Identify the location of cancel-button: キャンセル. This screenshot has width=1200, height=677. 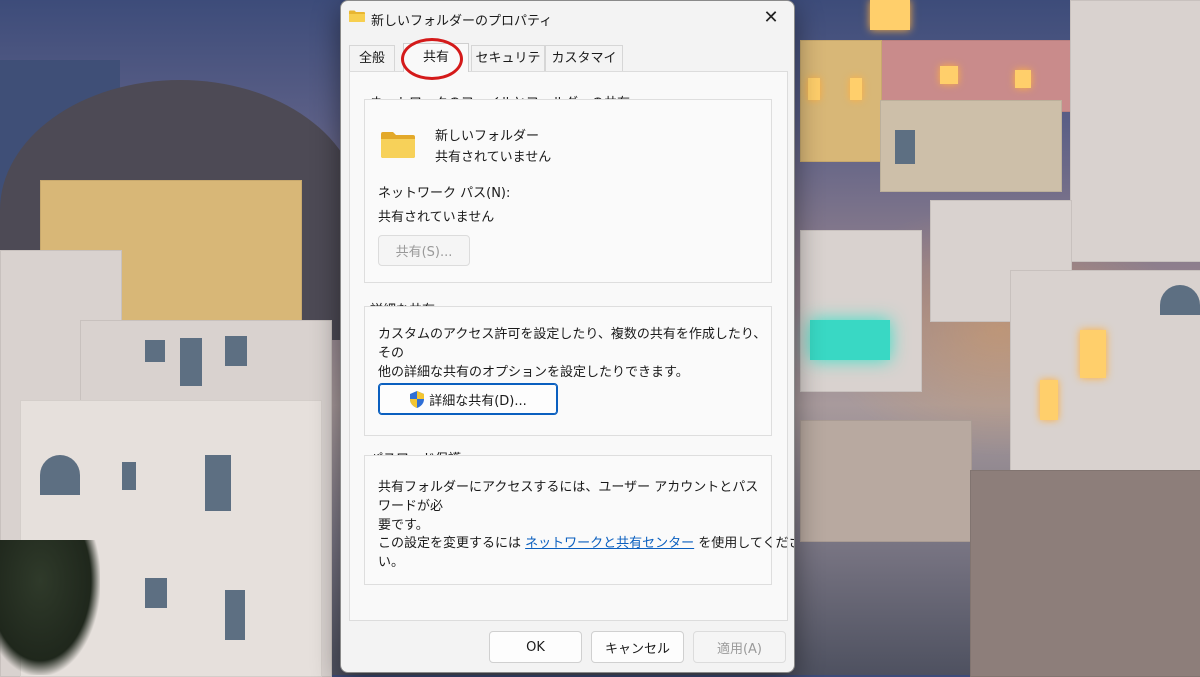
(637, 647).